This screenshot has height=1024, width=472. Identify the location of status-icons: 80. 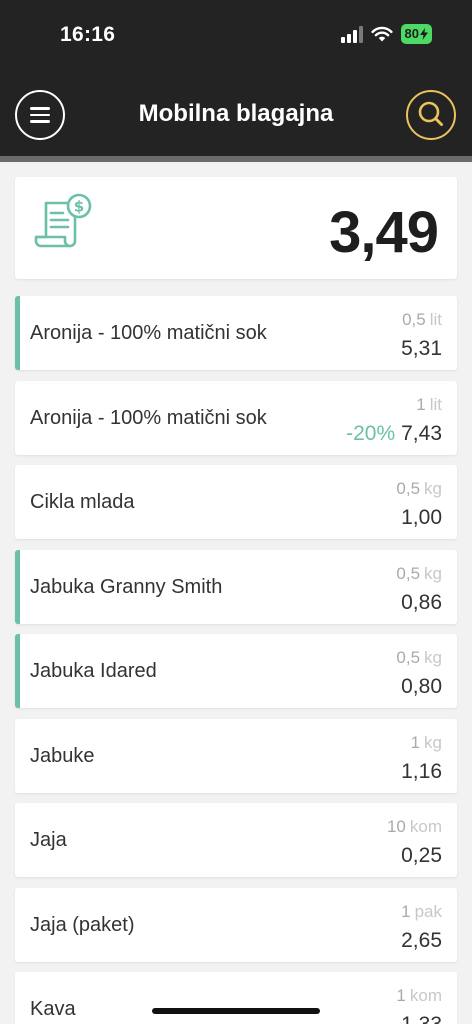
(386, 34).